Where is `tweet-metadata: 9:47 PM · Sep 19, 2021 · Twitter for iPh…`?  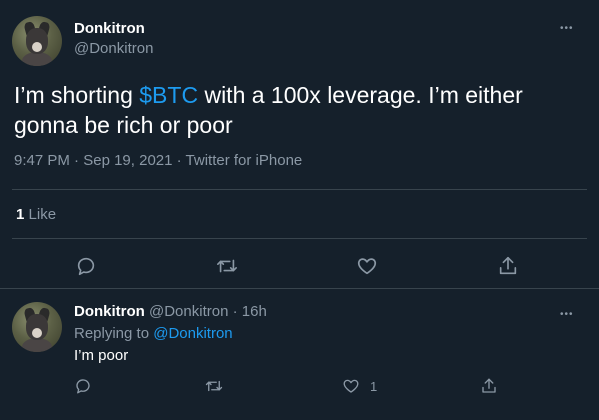
tweet-metadata: 9:47 PM · Sep 19, 2021 · Twitter for iPh… is located at coordinates (158, 160).